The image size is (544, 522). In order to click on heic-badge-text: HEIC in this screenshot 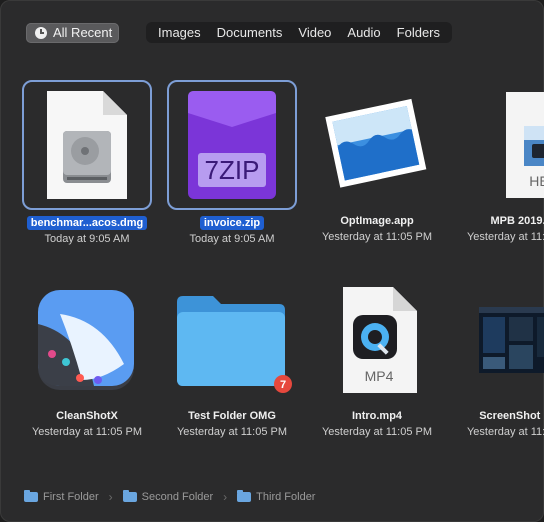, I will do `click(536, 181)`.